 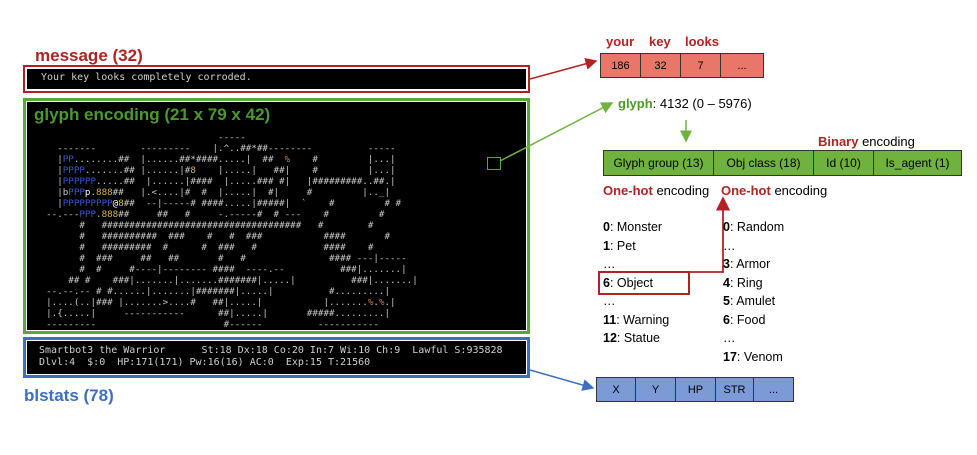 What do you see at coordinates (681, 190) in the screenshot?
I see `onehot-rest-1: encoding` at bounding box center [681, 190].